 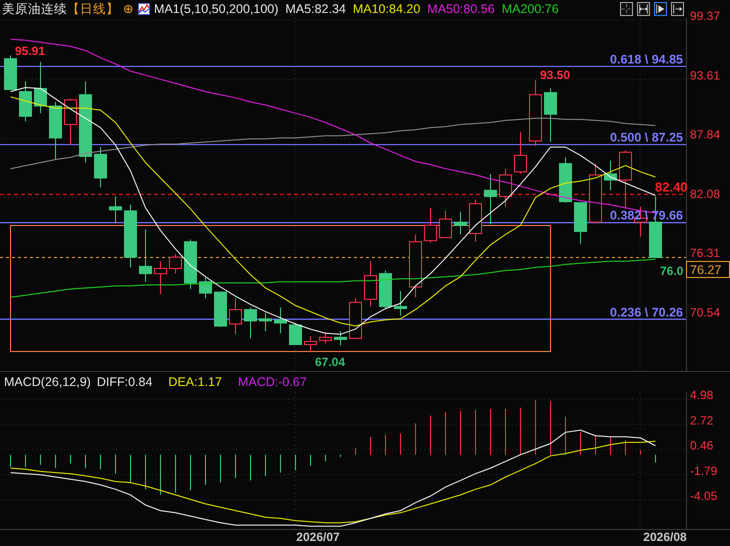 I want to click on macd-legend-label: DEA:1.17, so click(x=195, y=382).